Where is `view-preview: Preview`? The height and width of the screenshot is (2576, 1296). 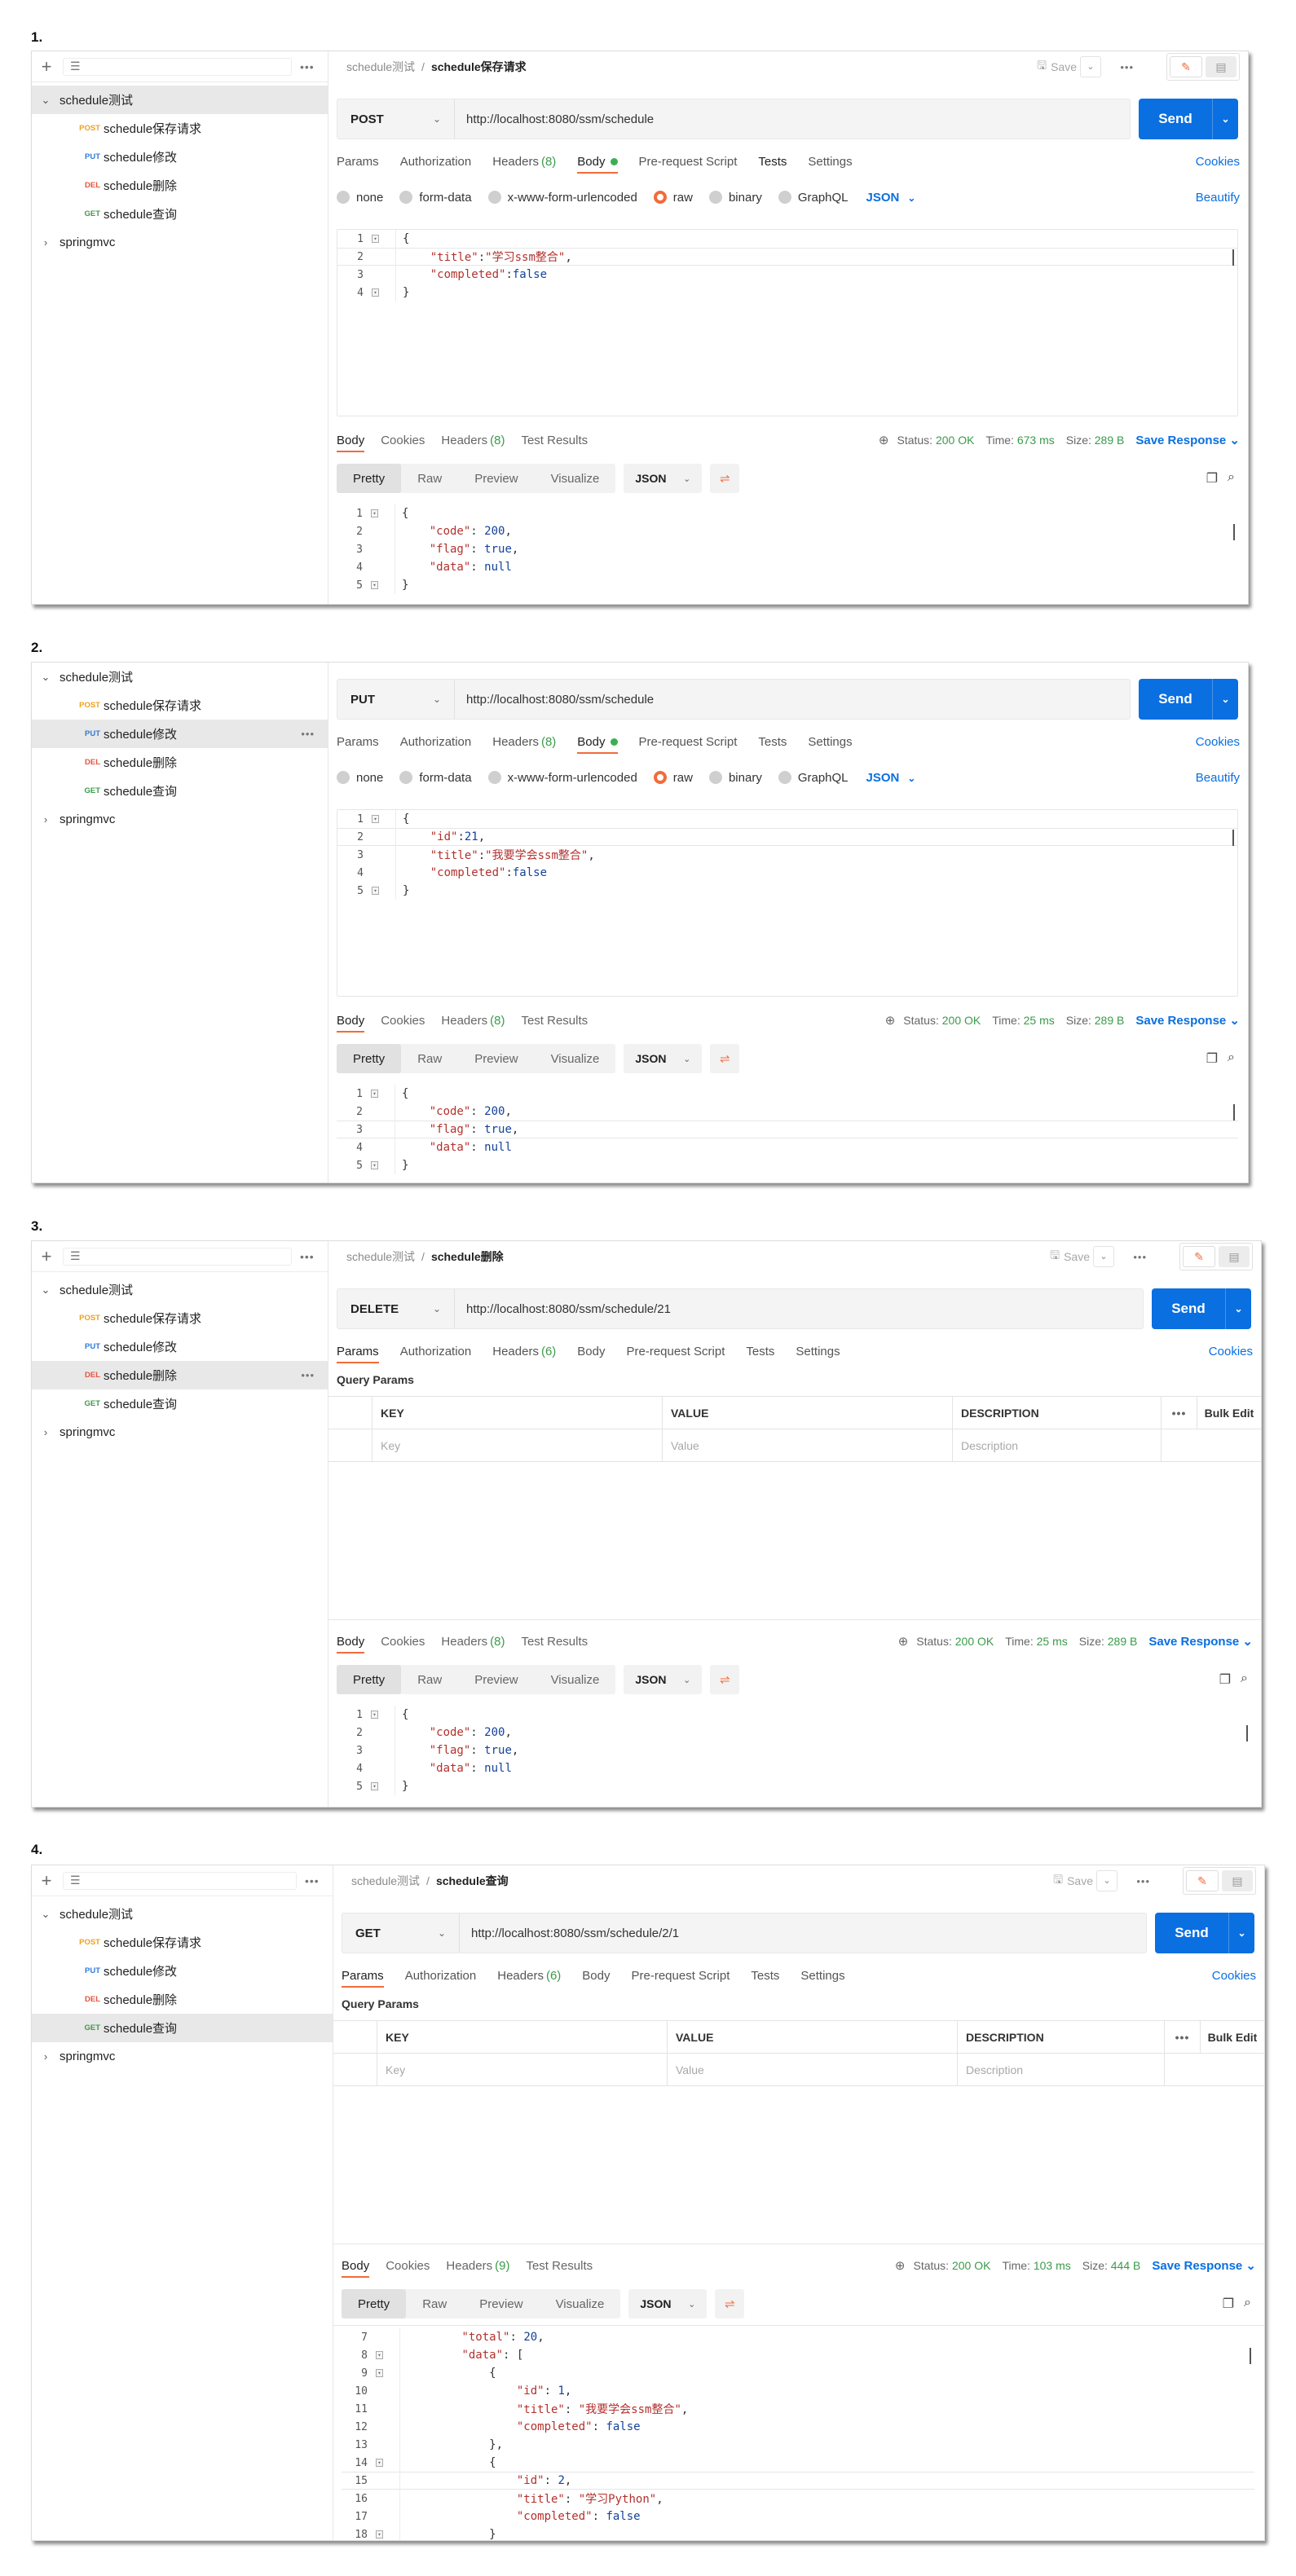
view-preview: Preview is located at coordinates (496, 479).